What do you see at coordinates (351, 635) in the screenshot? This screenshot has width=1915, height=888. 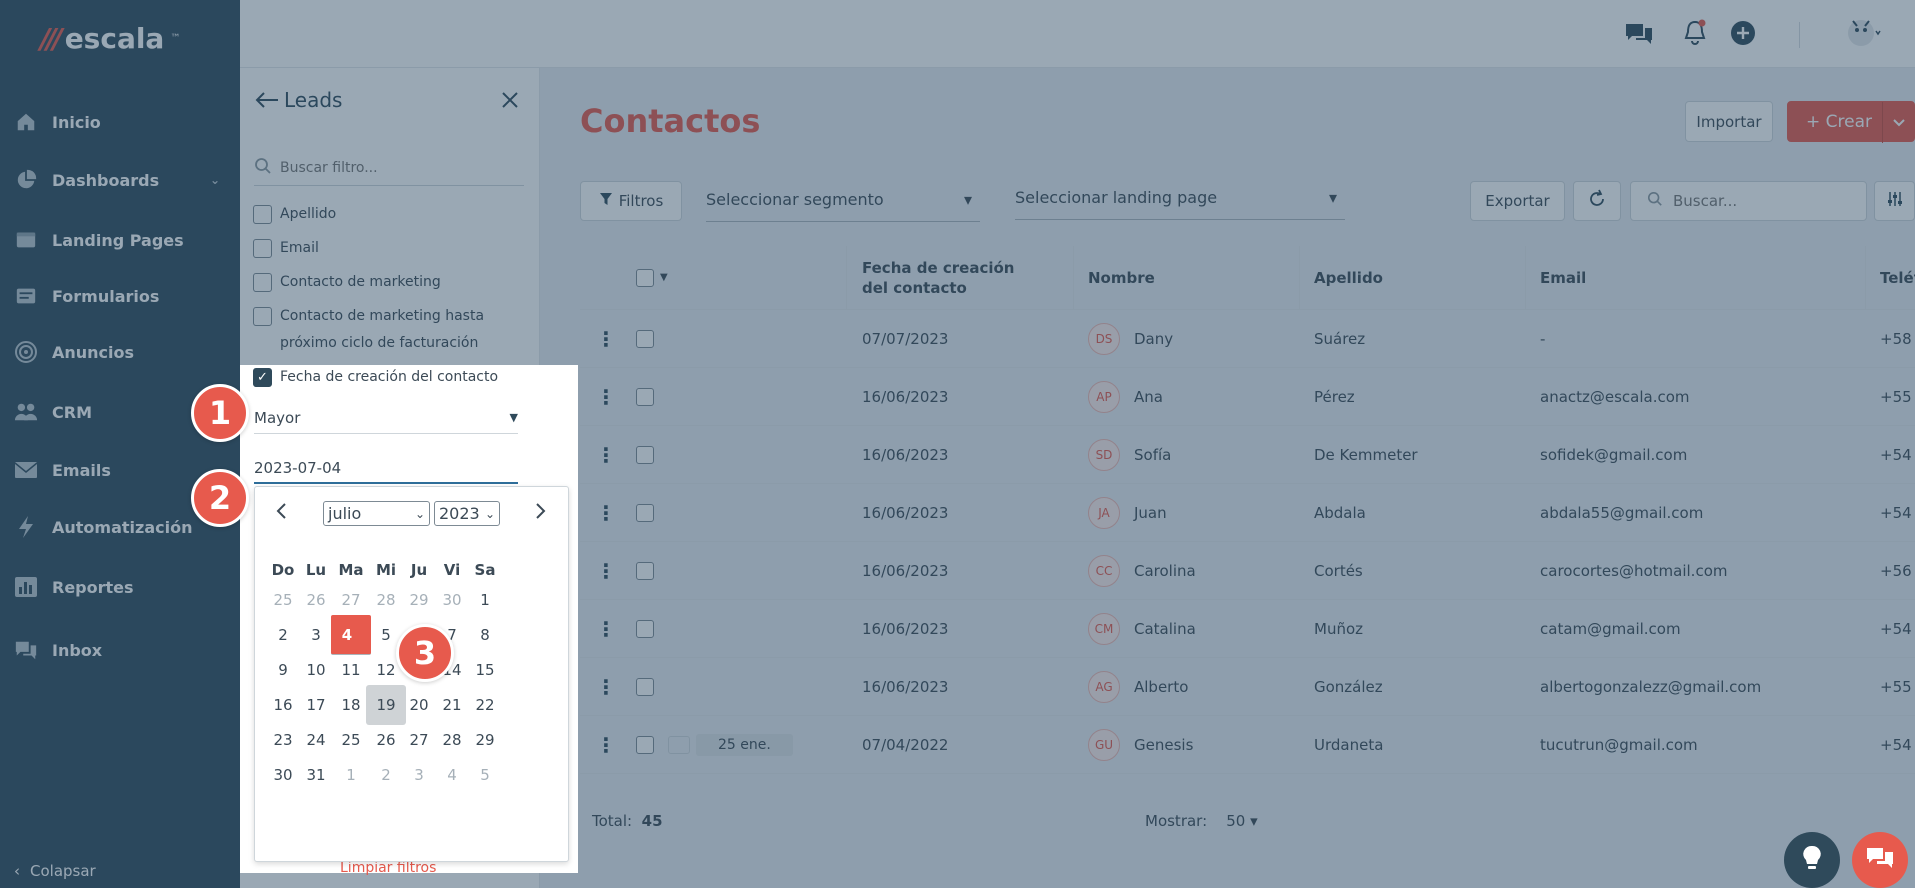 I see `calendar-day: 4` at bounding box center [351, 635].